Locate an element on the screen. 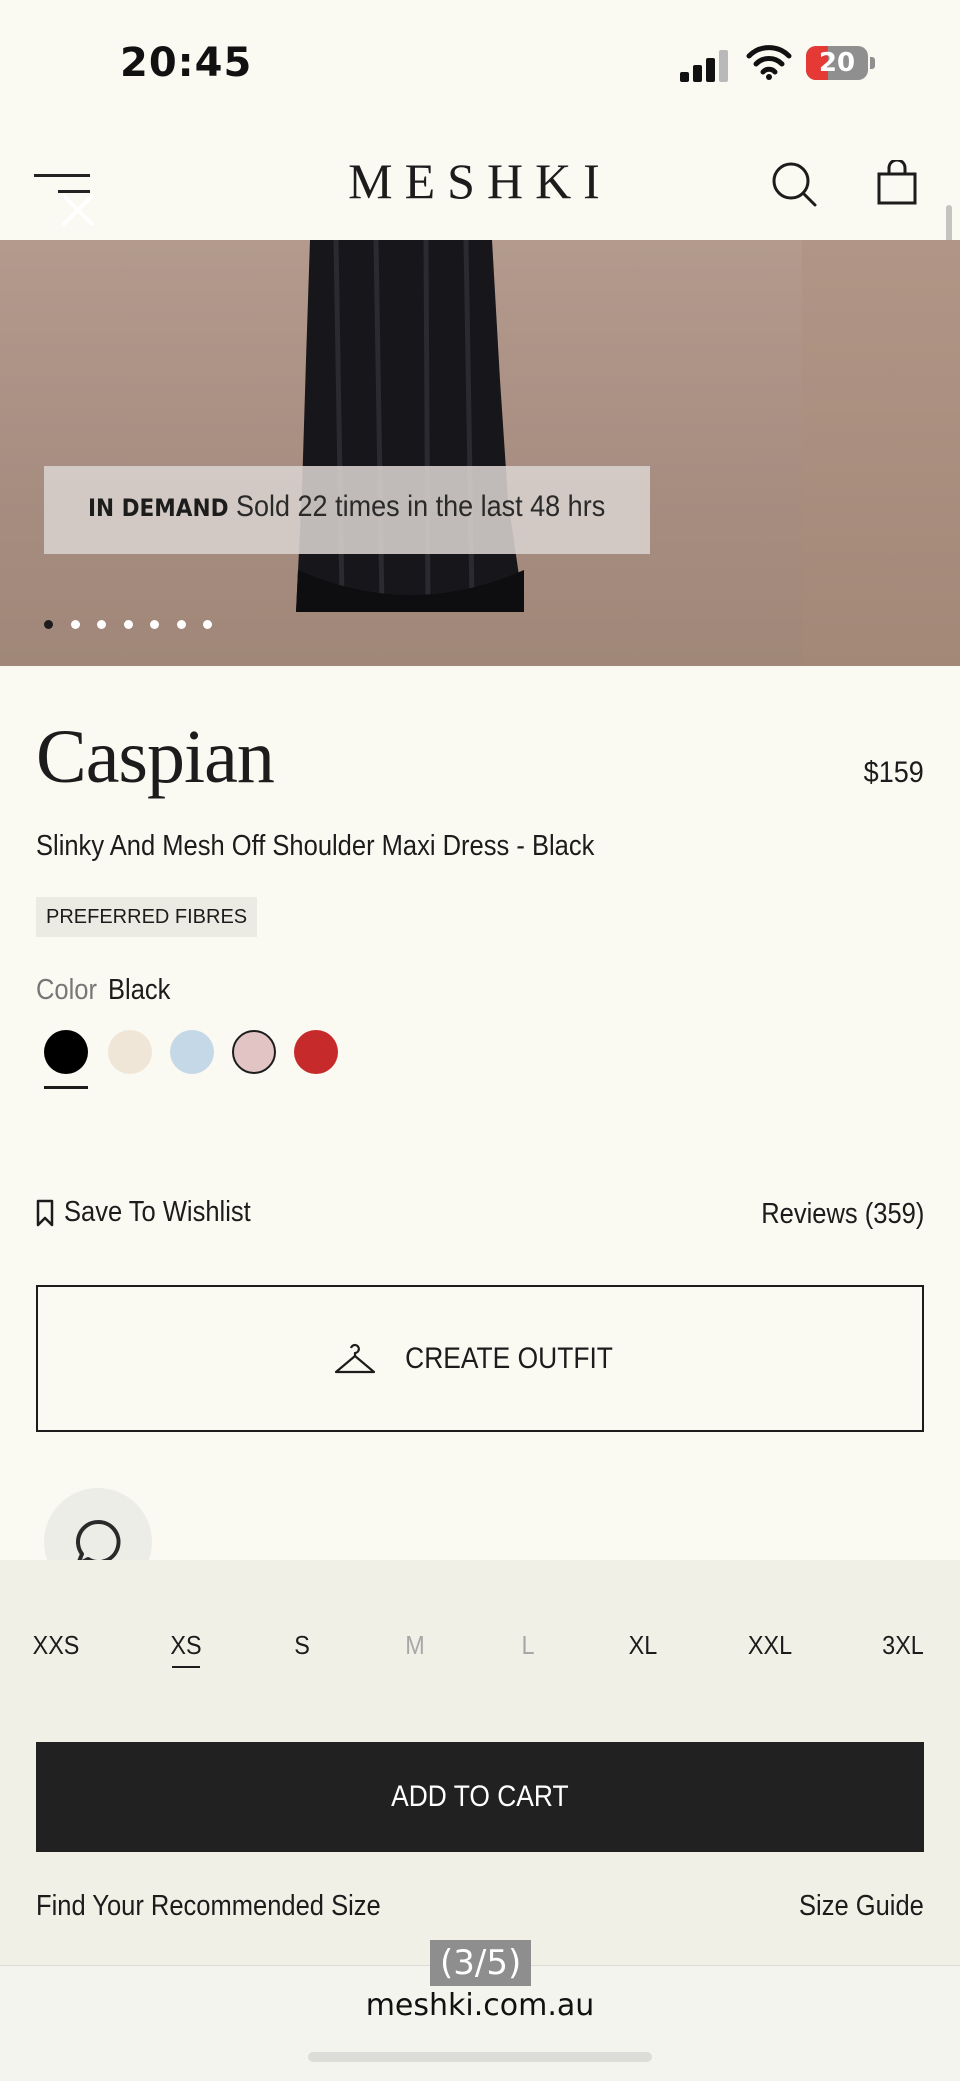 The image size is (960, 2081). size-option-xxs: XXS is located at coordinates (56, 1645).